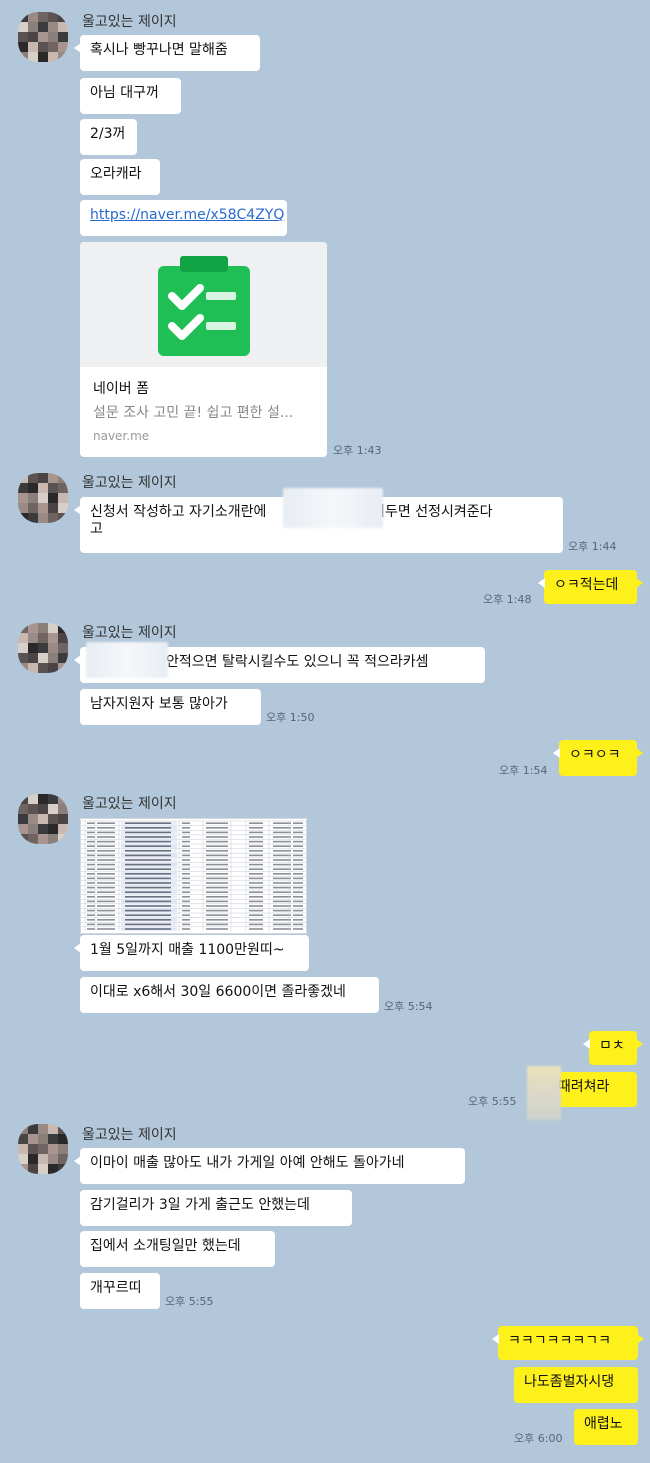 This screenshot has width=650, height=1463. Describe the element at coordinates (269, 1166) in the screenshot. I see `message-bubble: 이마이 매출 많아도 내가 가게일 아예 안해도 돌아가네` at that location.